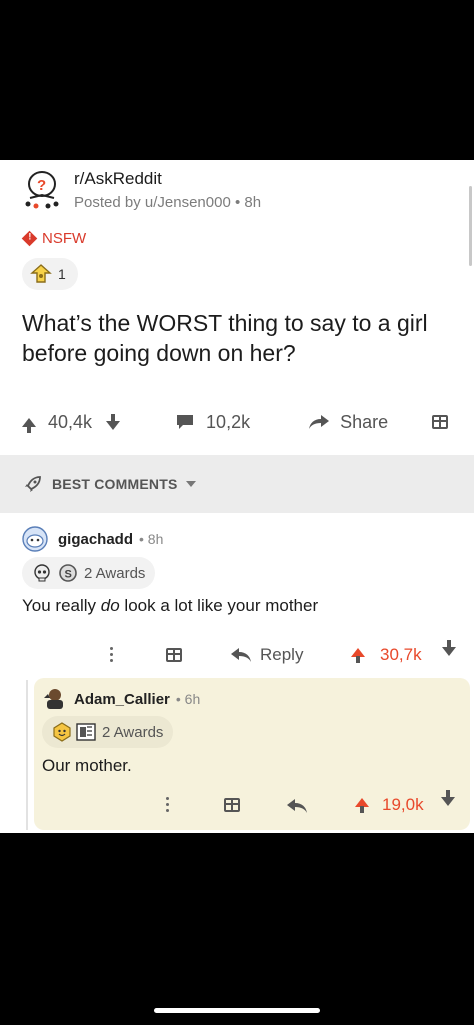  What do you see at coordinates (228, 421) in the screenshot?
I see `comment-count: 10,2k` at bounding box center [228, 421].